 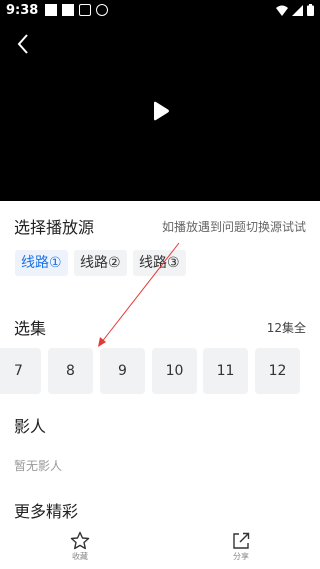 I want to click on episode-10-button: 10, so click(x=174, y=371).